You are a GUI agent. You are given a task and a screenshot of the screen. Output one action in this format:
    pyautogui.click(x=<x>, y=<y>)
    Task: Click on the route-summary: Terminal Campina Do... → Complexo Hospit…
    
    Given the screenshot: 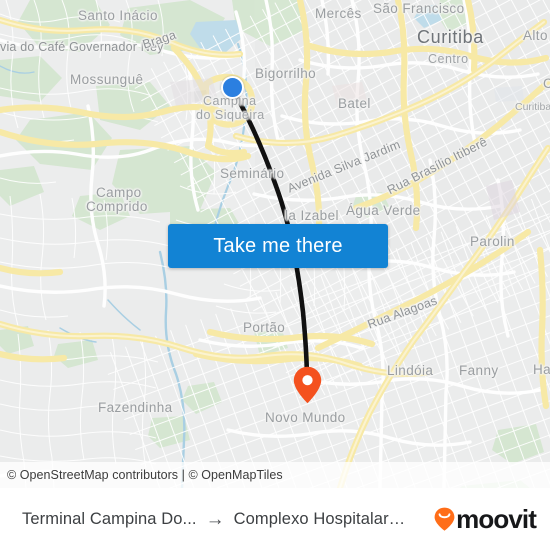 What is the action you would take?
    pyautogui.click(x=216, y=519)
    